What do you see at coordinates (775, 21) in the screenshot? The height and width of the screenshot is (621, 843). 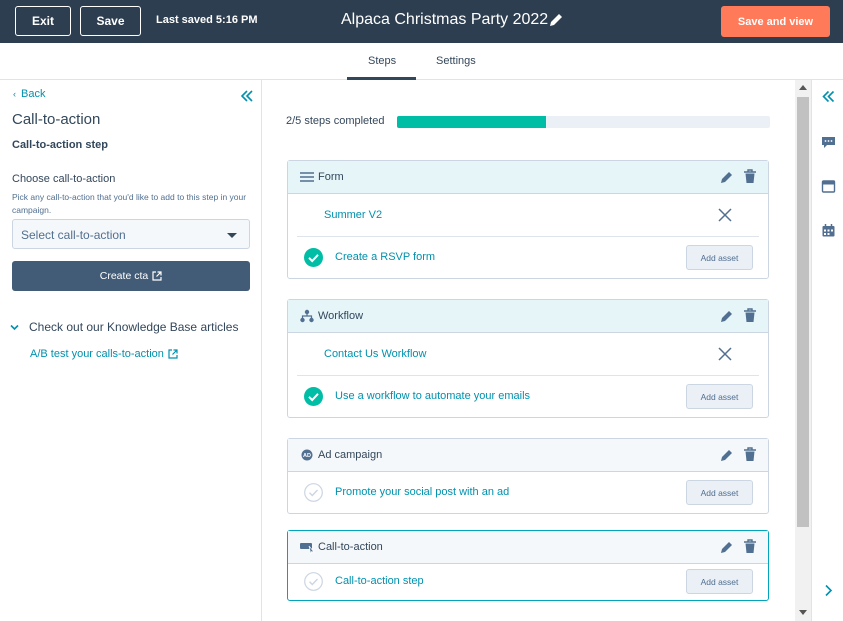 I see `save-and-view-button: Save and view` at bounding box center [775, 21].